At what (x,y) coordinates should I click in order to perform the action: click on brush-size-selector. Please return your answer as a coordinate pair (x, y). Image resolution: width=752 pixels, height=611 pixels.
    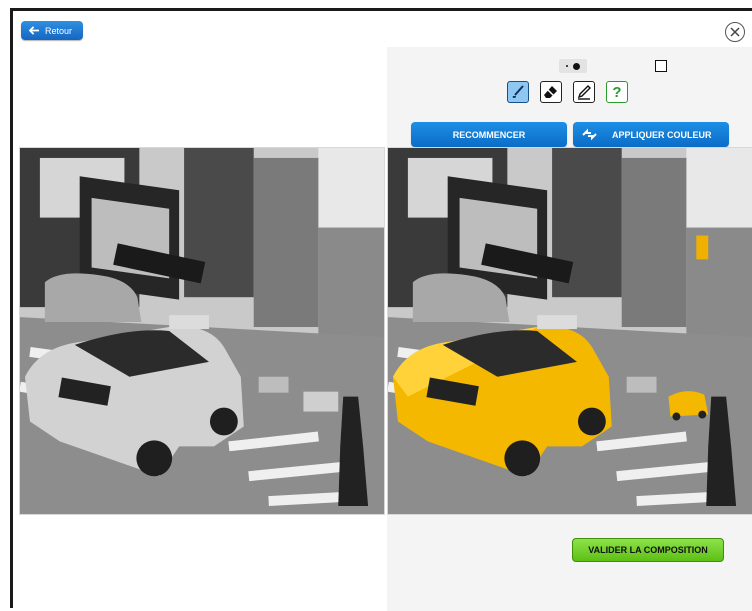
    Looking at the image, I should click on (573, 66).